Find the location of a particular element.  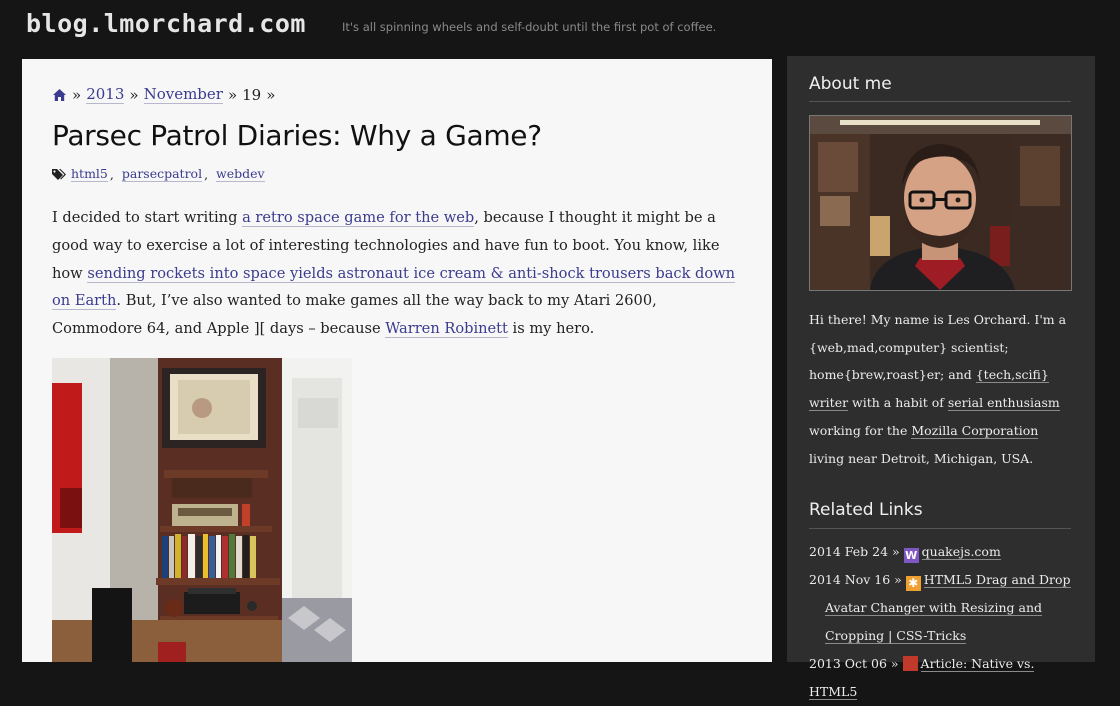

breadcrumb-day: 19 is located at coordinates (252, 94).